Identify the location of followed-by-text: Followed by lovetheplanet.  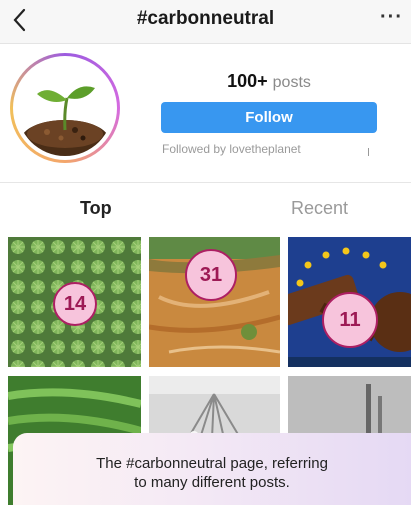
(231, 149).